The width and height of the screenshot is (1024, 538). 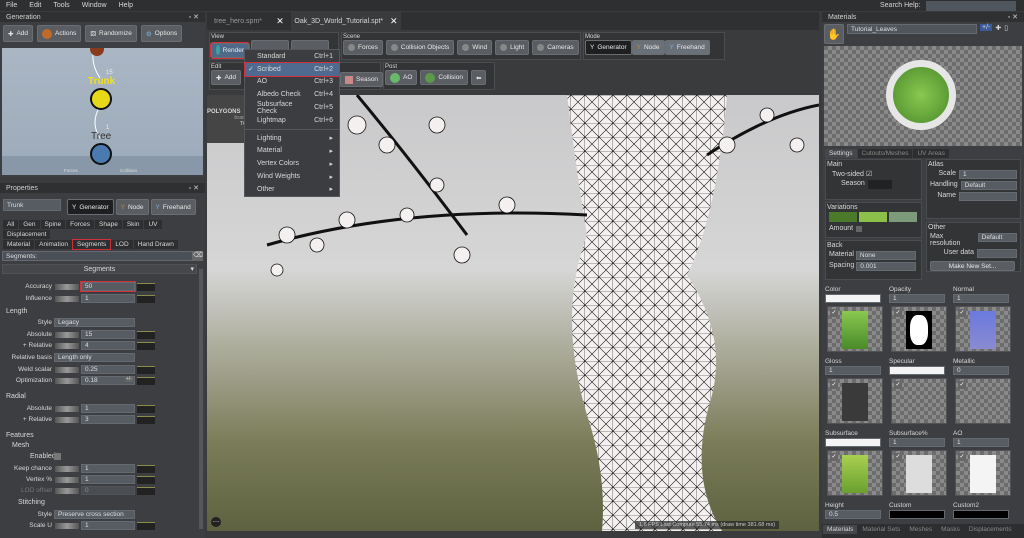 I want to click on submenu-vertex-colors: Vertex Colors ▸, so click(x=292, y=163).